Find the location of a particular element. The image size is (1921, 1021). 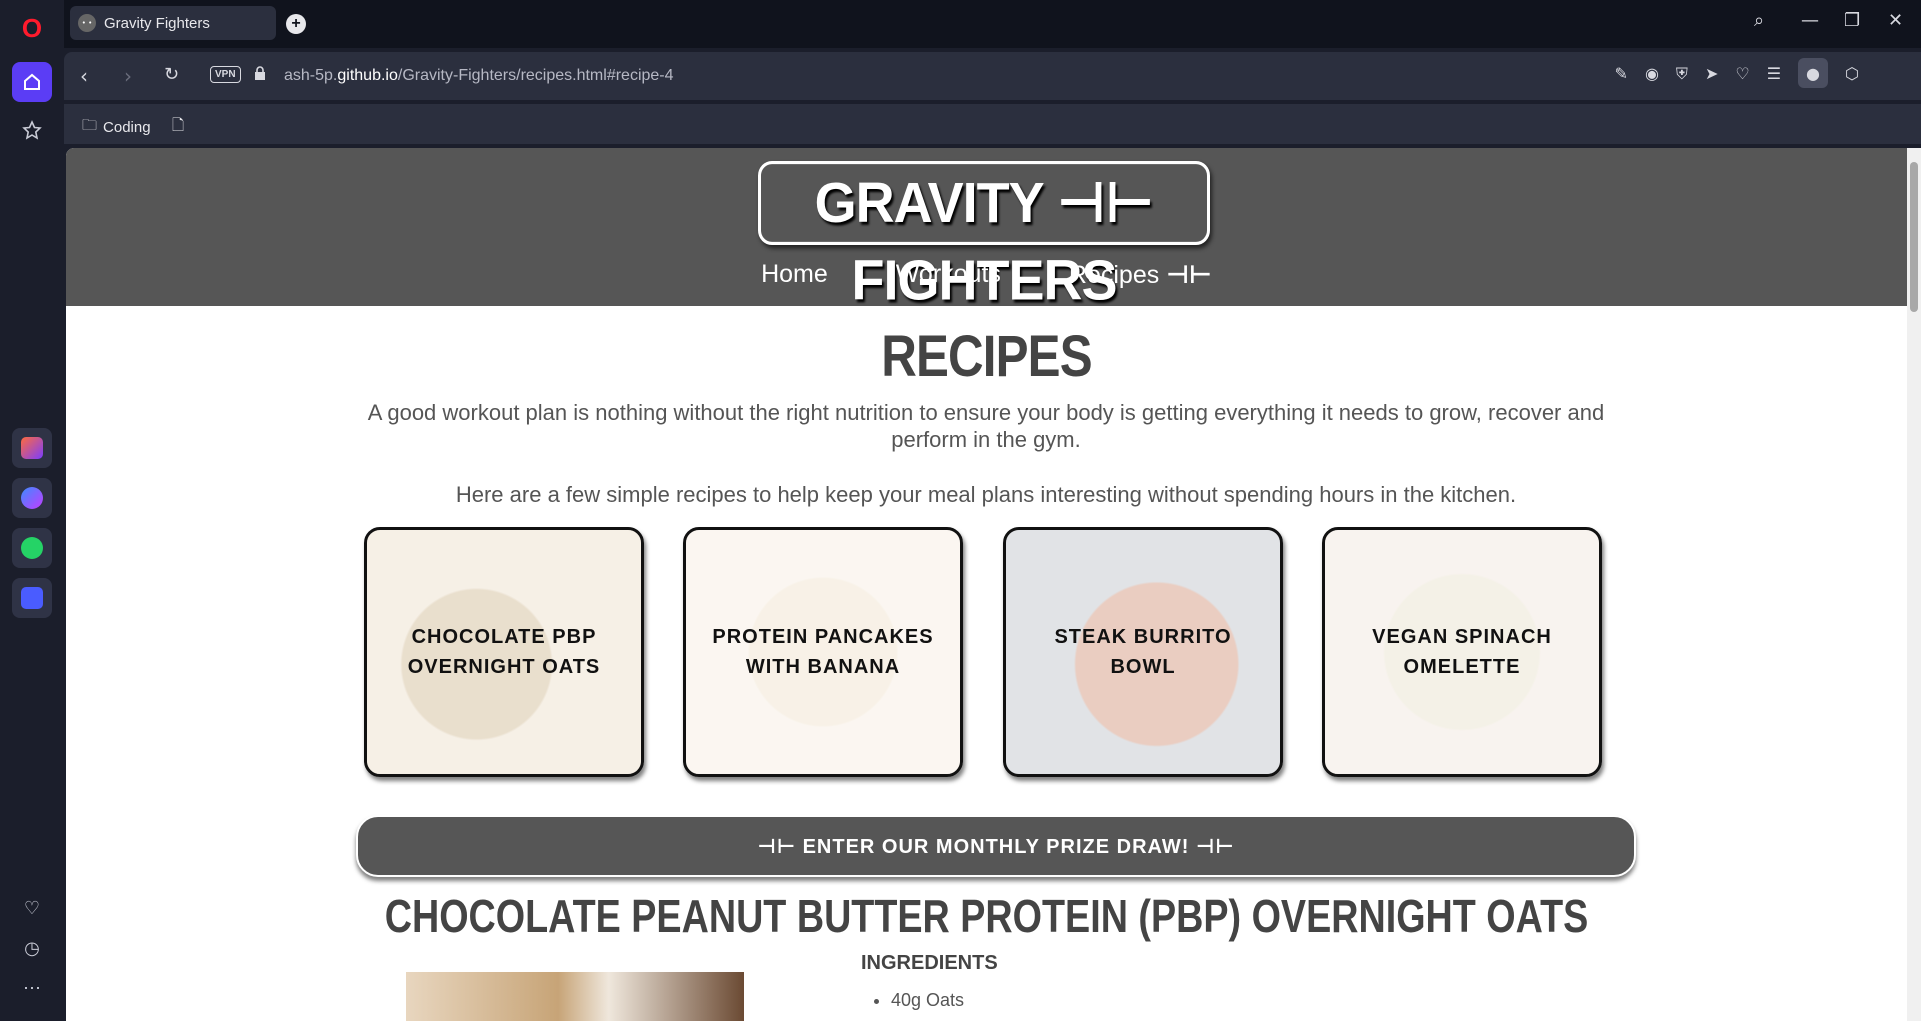

browser-sidebar: O ♡ ◷ ⋯ is located at coordinates (32, 510).